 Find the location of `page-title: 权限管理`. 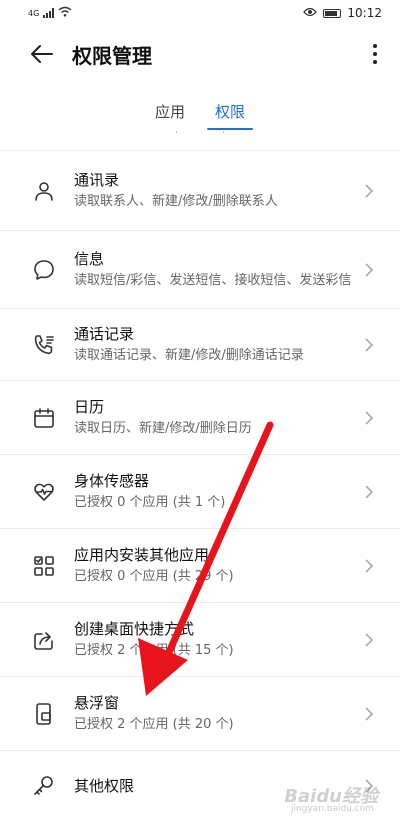

page-title: 权限管理 is located at coordinates (112, 55).